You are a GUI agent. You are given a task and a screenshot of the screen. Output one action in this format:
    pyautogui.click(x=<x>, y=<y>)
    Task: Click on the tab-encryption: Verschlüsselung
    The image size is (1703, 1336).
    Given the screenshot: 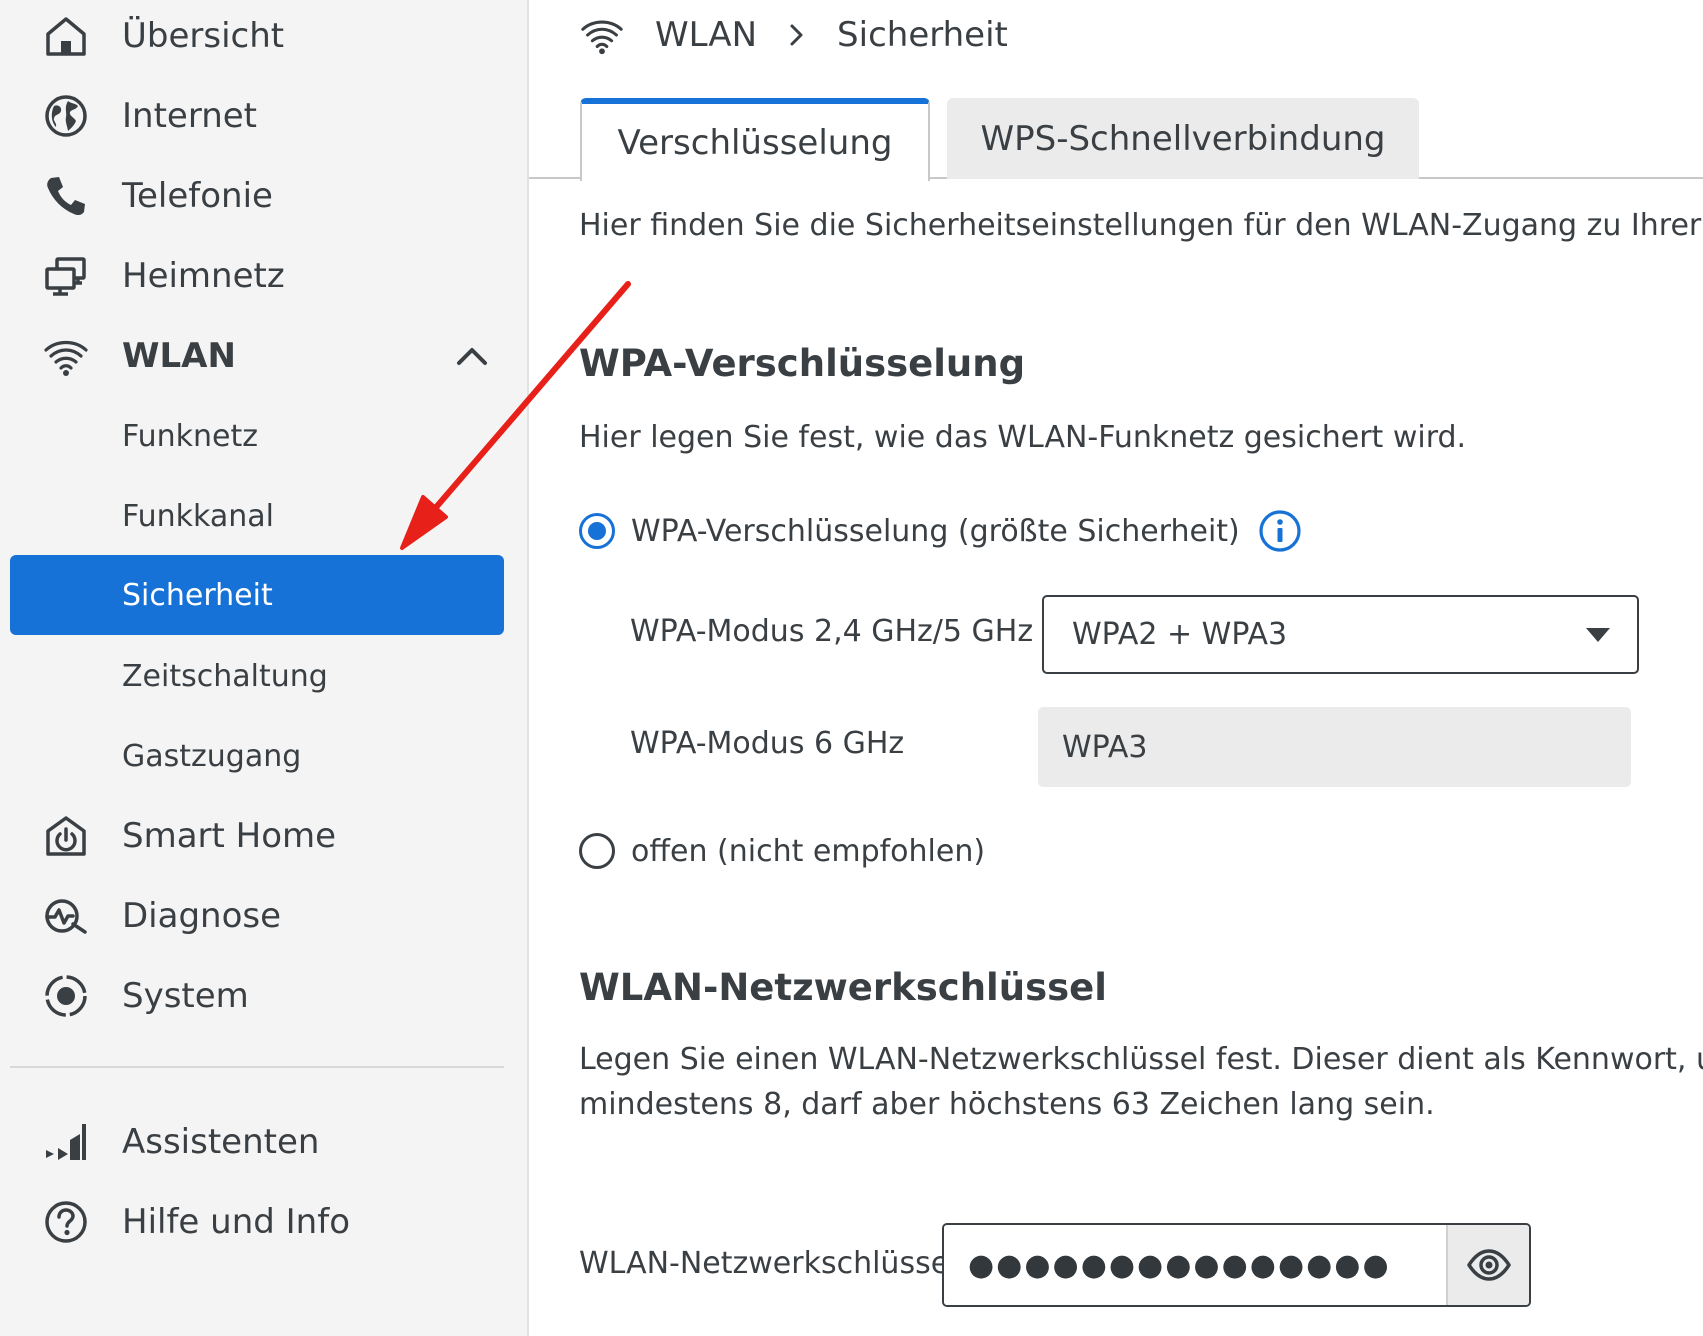 What is the action you would take?
    pyautogui.click(x=755, y=139)
    